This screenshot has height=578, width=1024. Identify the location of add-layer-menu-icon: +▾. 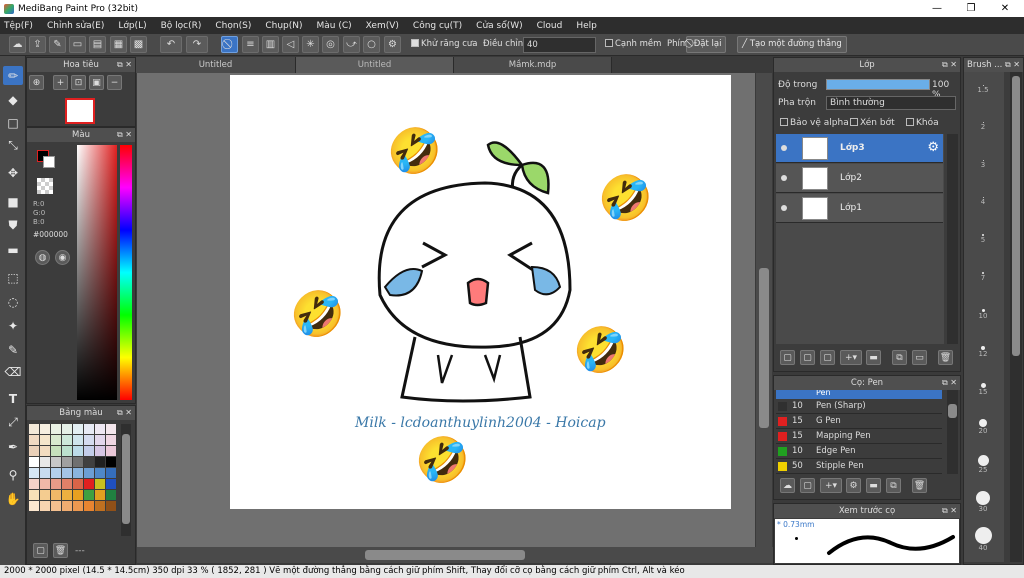
(851, 357).